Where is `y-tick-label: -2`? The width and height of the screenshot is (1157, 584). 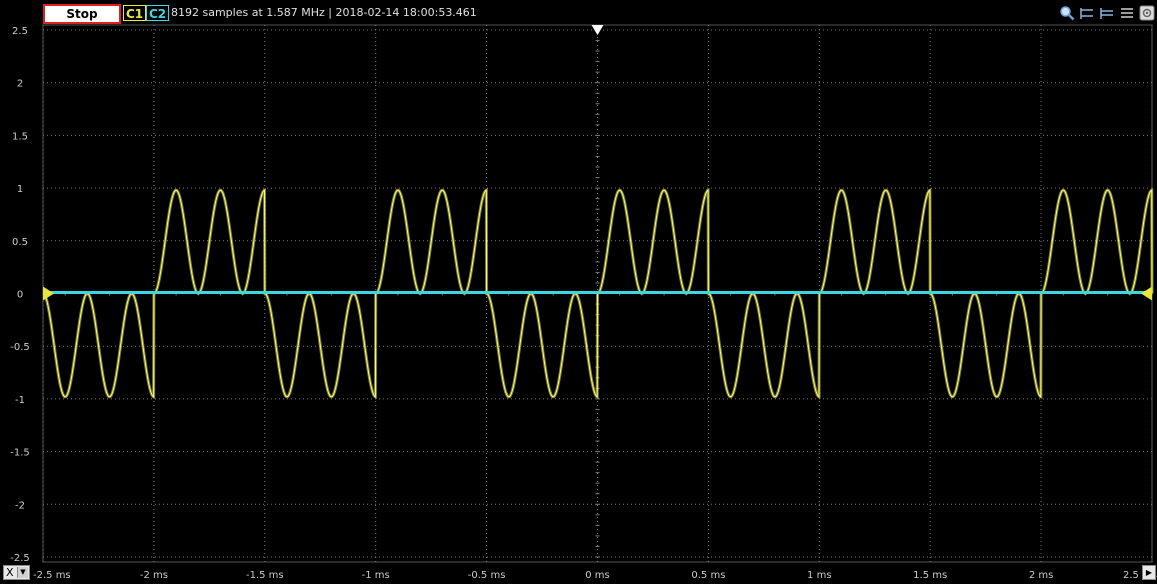
y-tick-label: -2 is located at coordinates (20, 505).